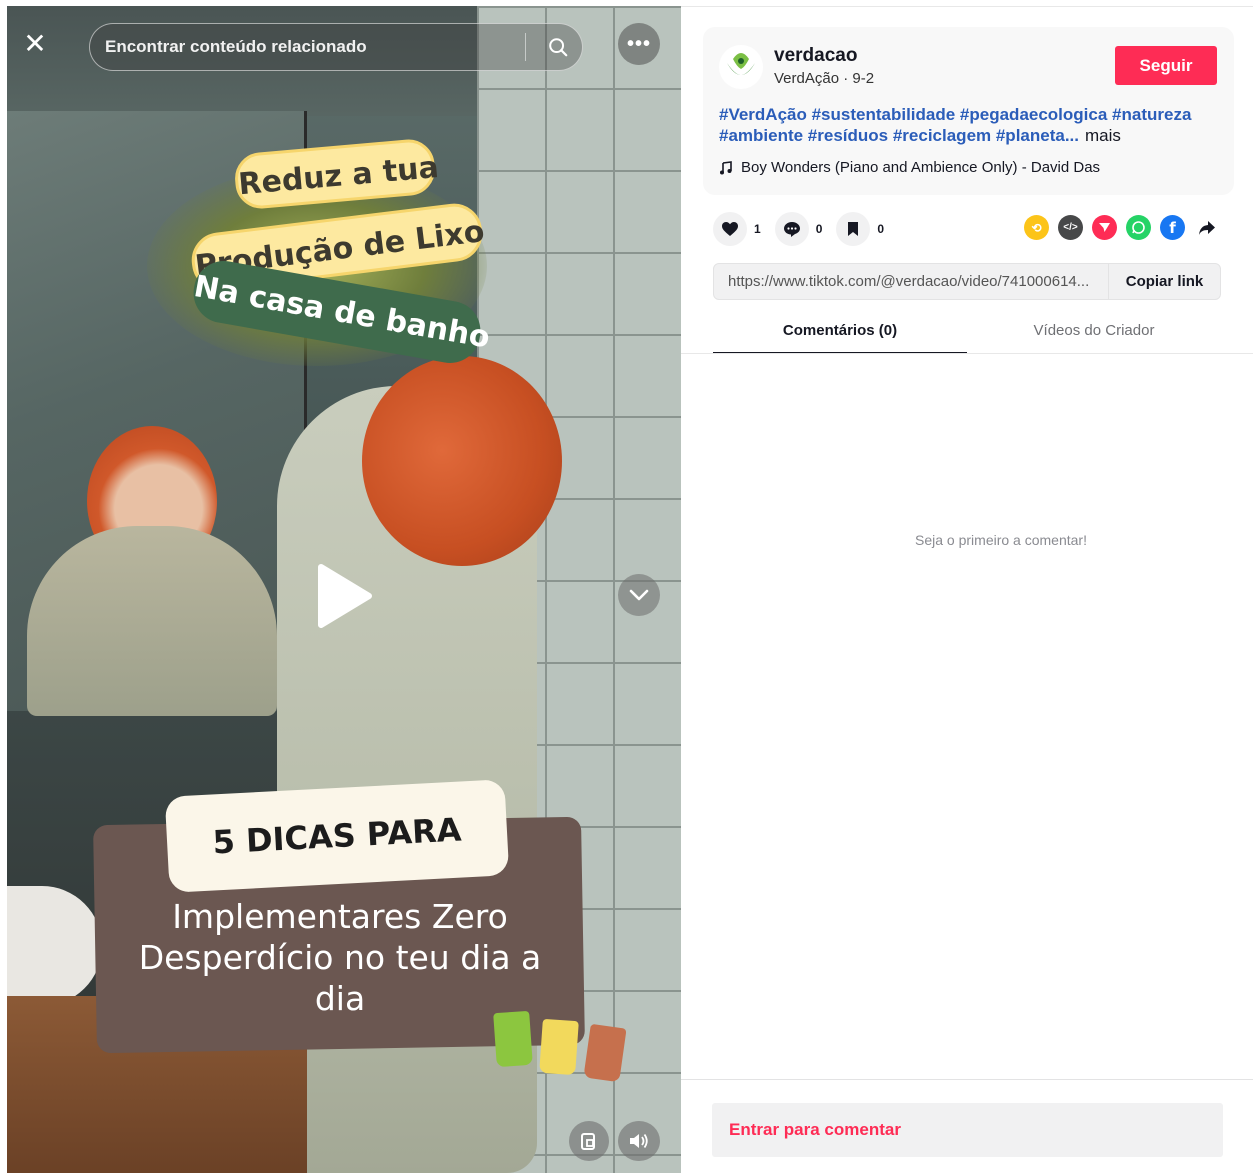 Image resolution: width=1253 pixels, height=1173 pixels. What do you see at coordinates (741, 67) in the screenshot?
I see `avatar` at bounding box center [741, 67].